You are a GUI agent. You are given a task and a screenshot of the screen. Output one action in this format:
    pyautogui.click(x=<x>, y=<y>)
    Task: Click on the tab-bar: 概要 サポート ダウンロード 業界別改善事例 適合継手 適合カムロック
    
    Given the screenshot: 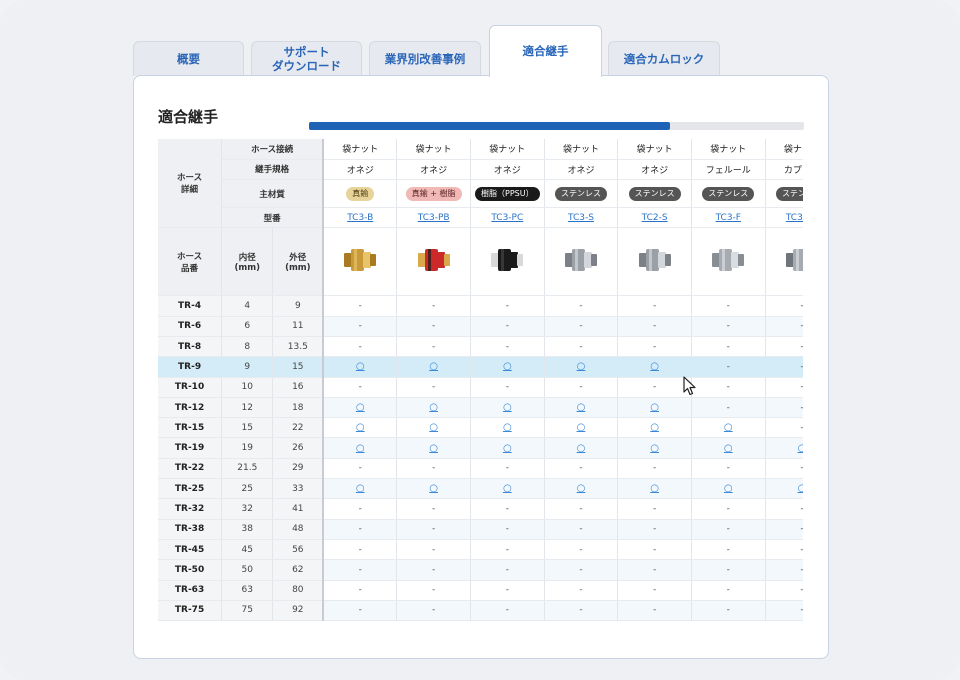 What is the action you would take?
    pyautogui.click(x=483, y=38)
    